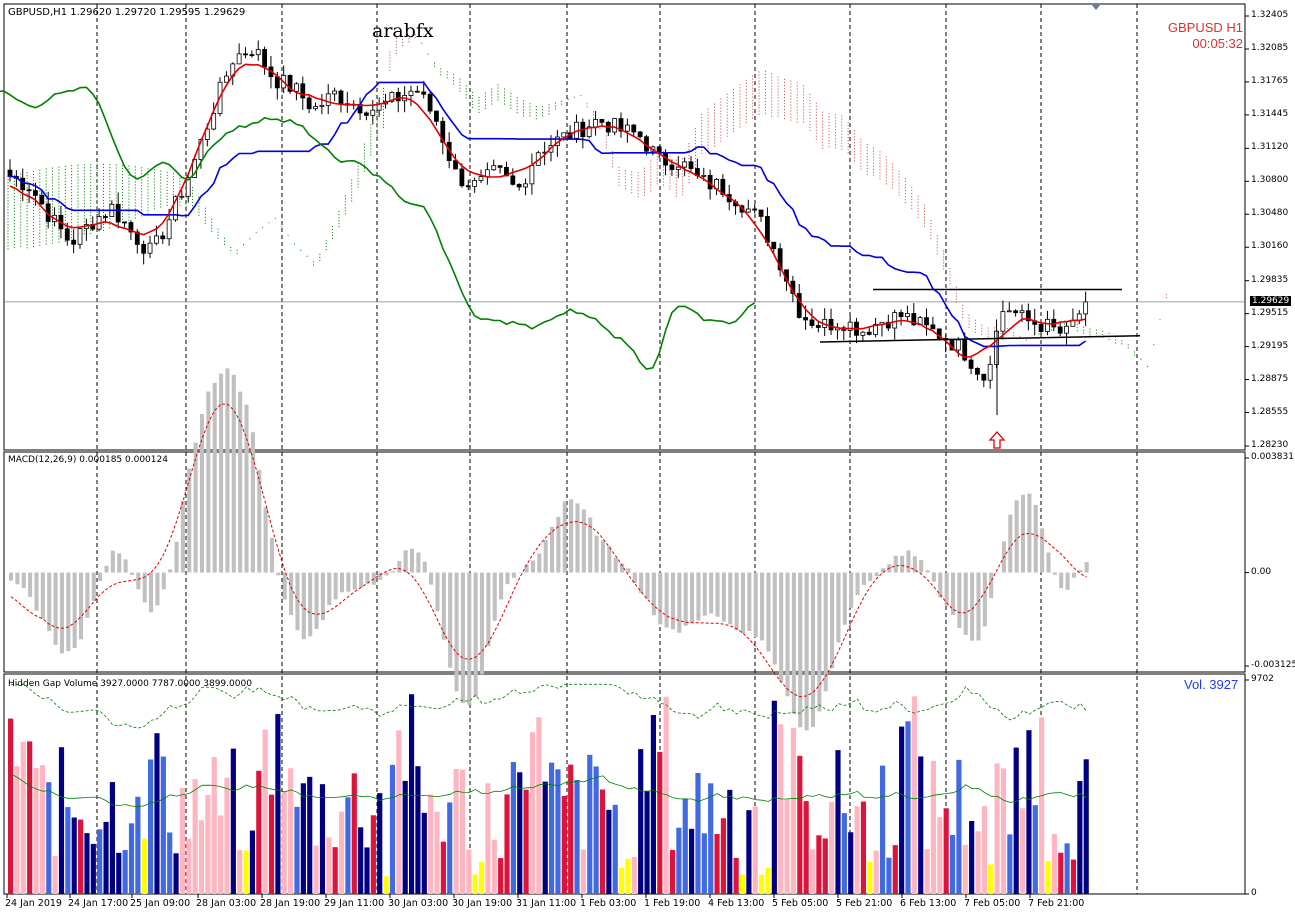 The height and width of the screenshot is (918, 1295). What do you see at coordinates (1270, 411) in the screenshot?
I see `price-scale-label: 1.28555` at bounding box center [1270, 411].